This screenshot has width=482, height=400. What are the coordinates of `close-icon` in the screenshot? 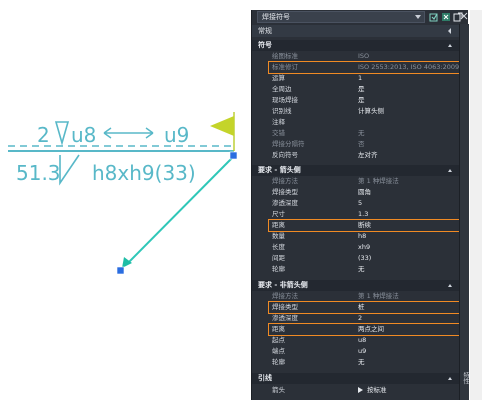 It's located at (464, 17).